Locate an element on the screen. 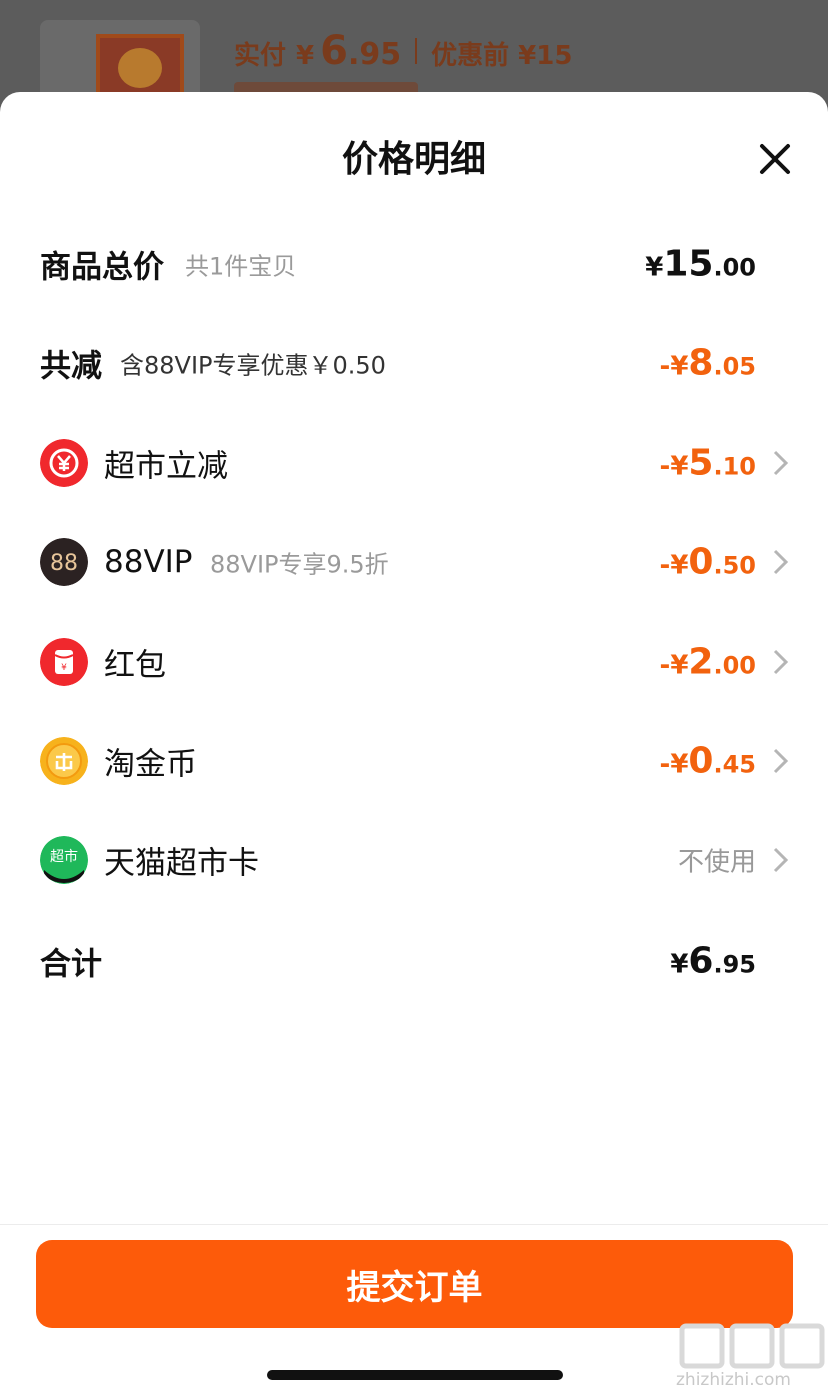  paid-int: 6 is located at coordinates (334, 51).